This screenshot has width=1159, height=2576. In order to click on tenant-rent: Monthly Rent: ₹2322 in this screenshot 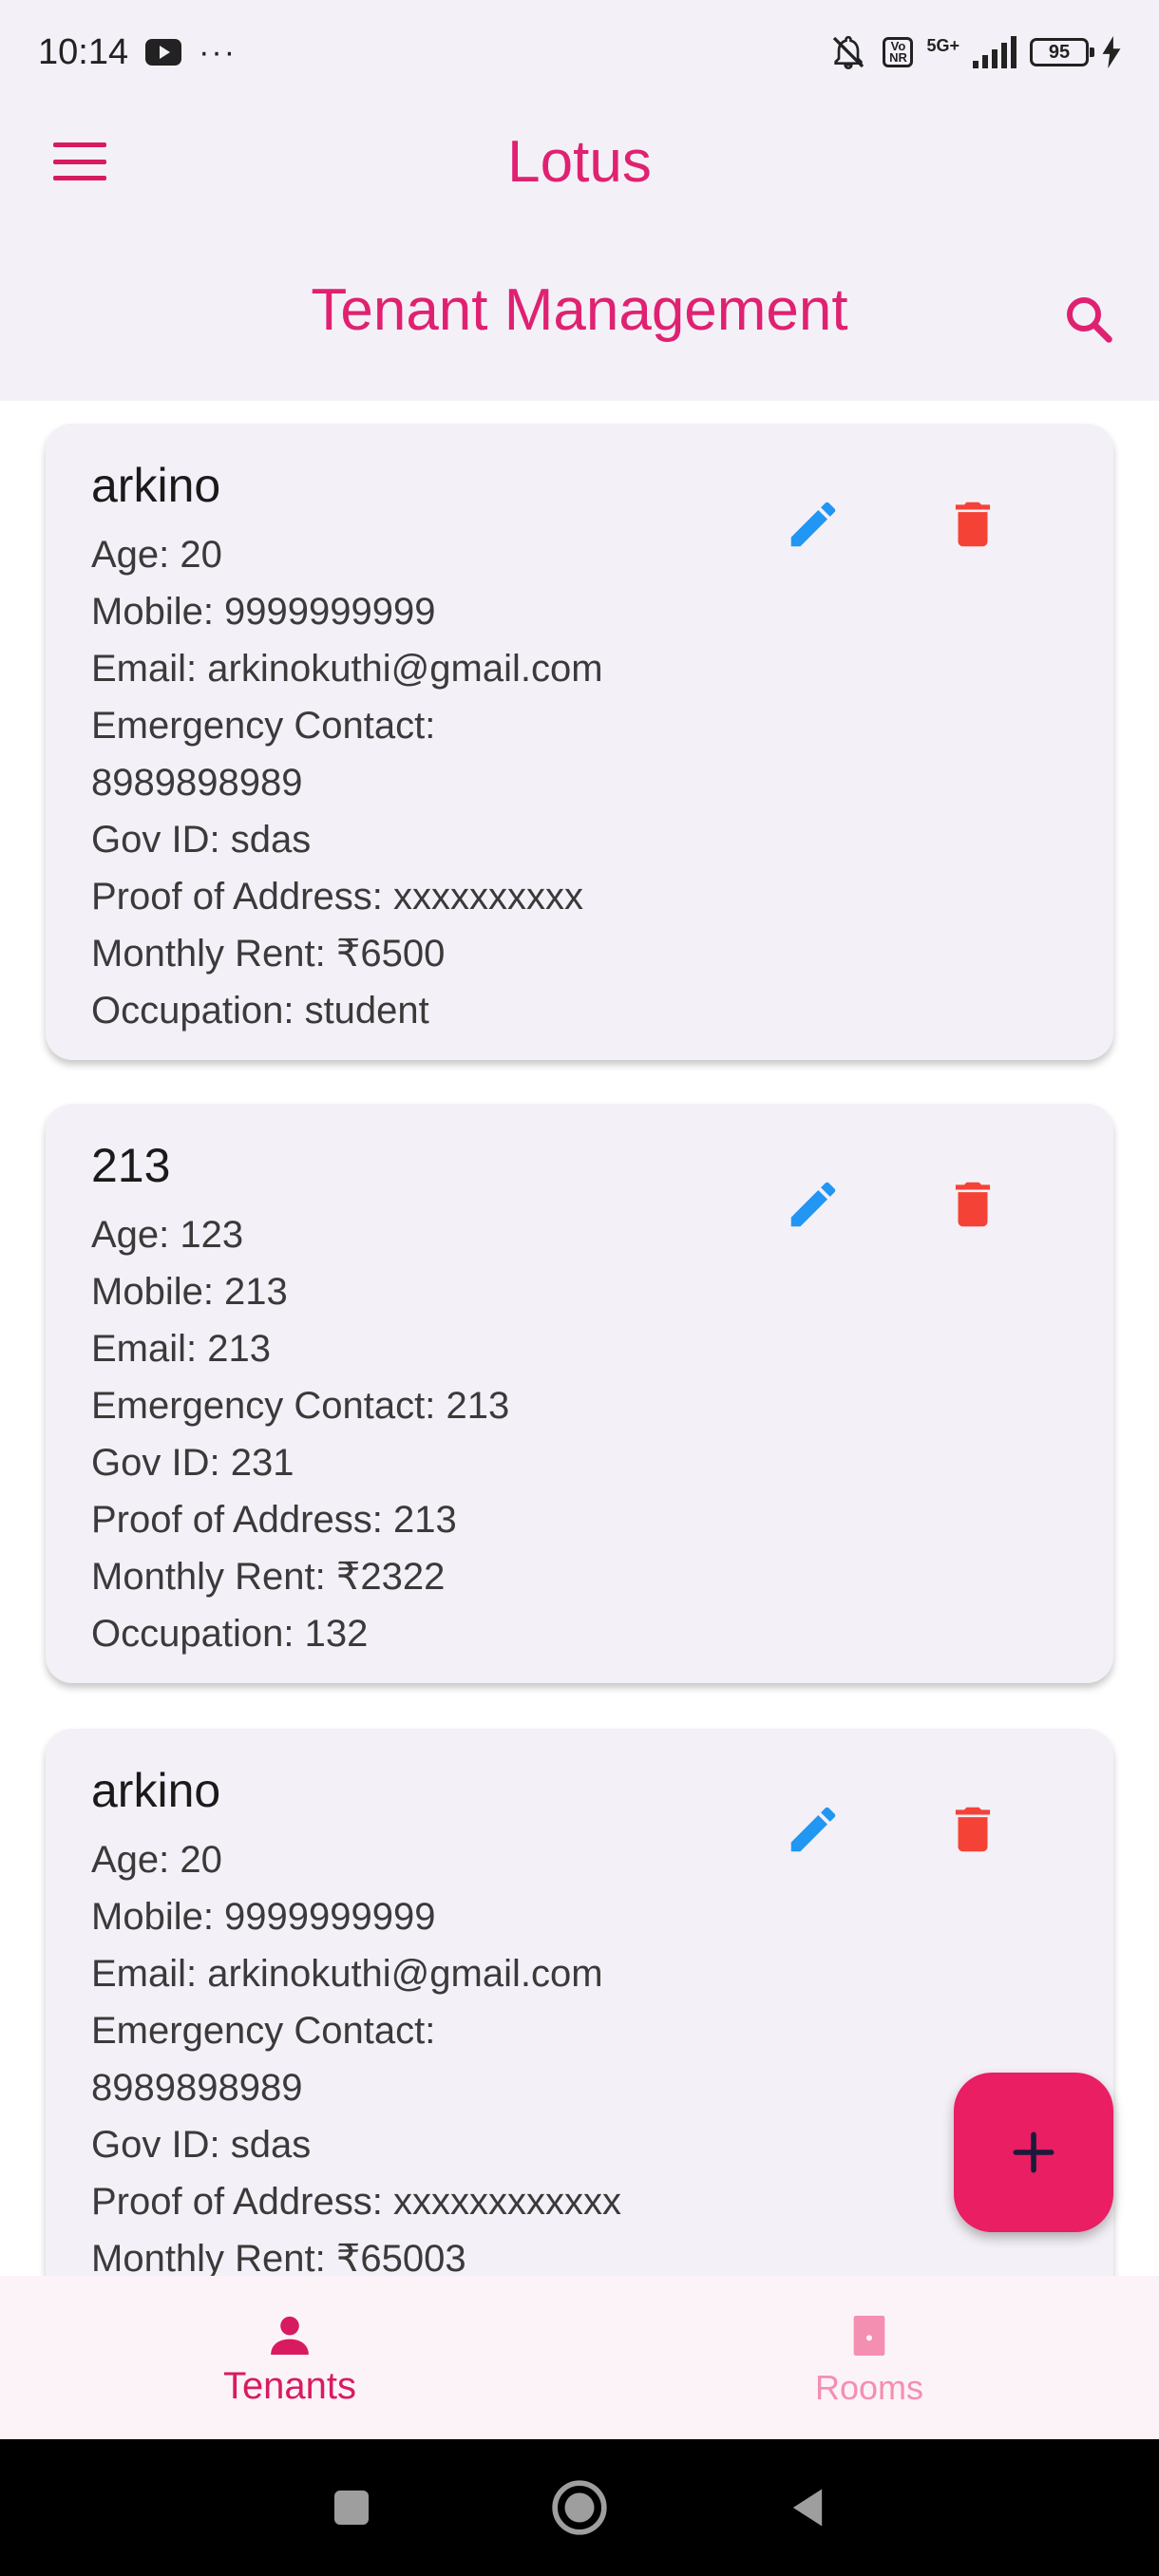, I will do `click(268, 1577)`.